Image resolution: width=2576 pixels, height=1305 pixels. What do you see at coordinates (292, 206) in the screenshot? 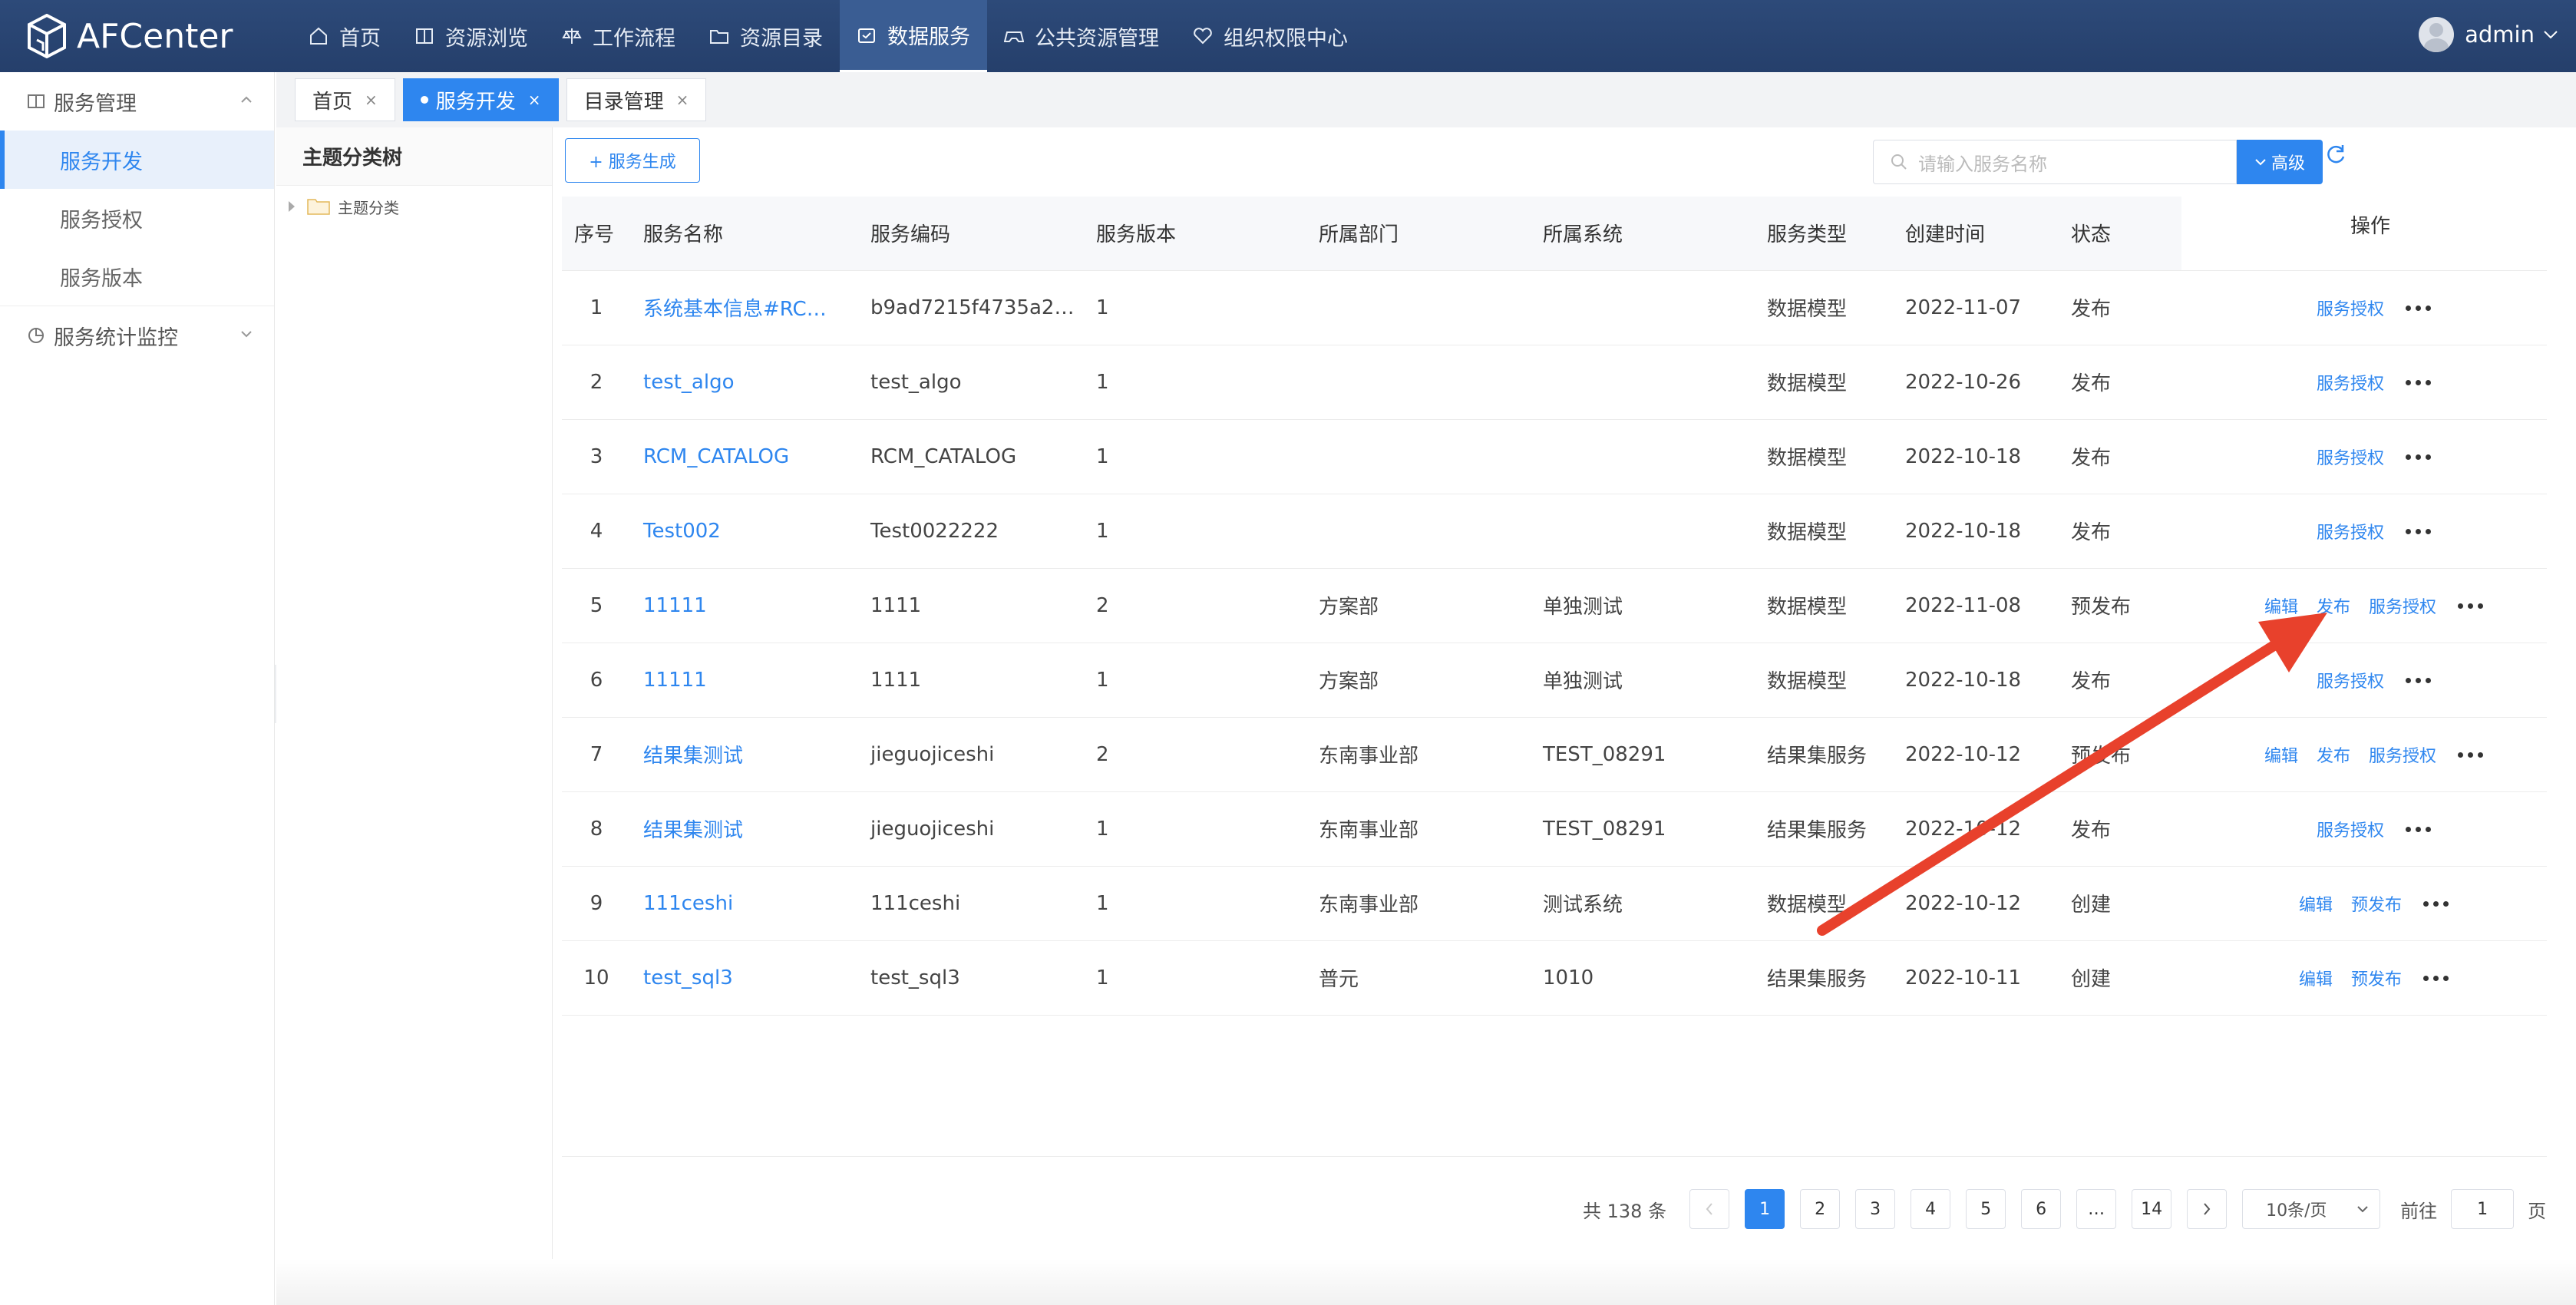
I see `expand-arrow-icon` at bounding box center [292, 206].